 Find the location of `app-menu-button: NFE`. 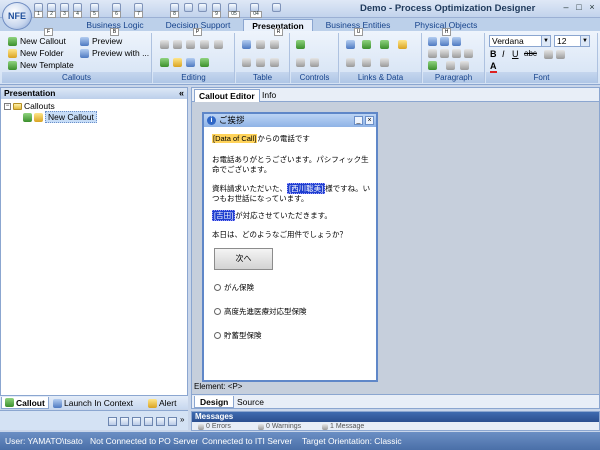

app-menu-button: NFE is located at coordinates (17, 16).